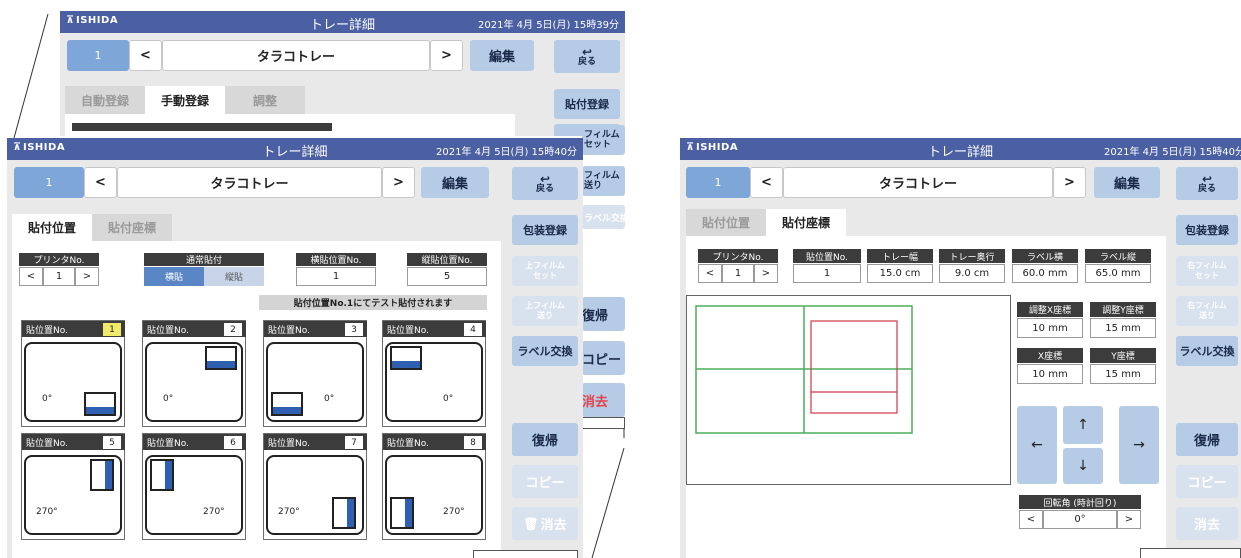  I want to click on tray-diagram: 0°, so click(315, 382).